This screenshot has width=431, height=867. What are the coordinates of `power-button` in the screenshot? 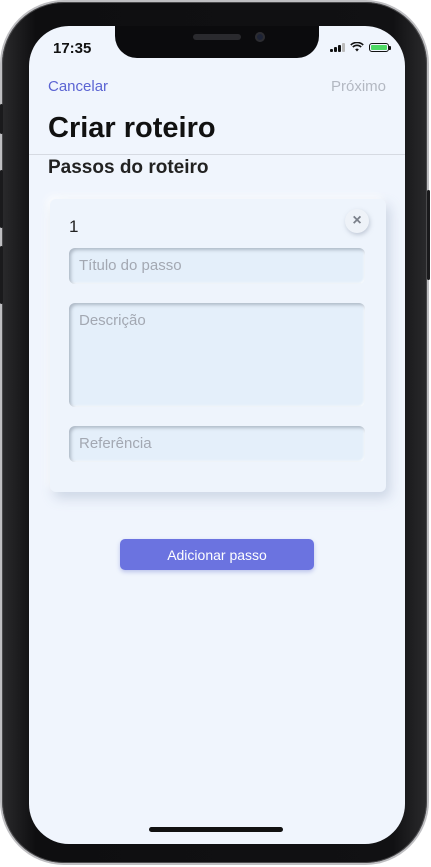 It's located at (428, 235).